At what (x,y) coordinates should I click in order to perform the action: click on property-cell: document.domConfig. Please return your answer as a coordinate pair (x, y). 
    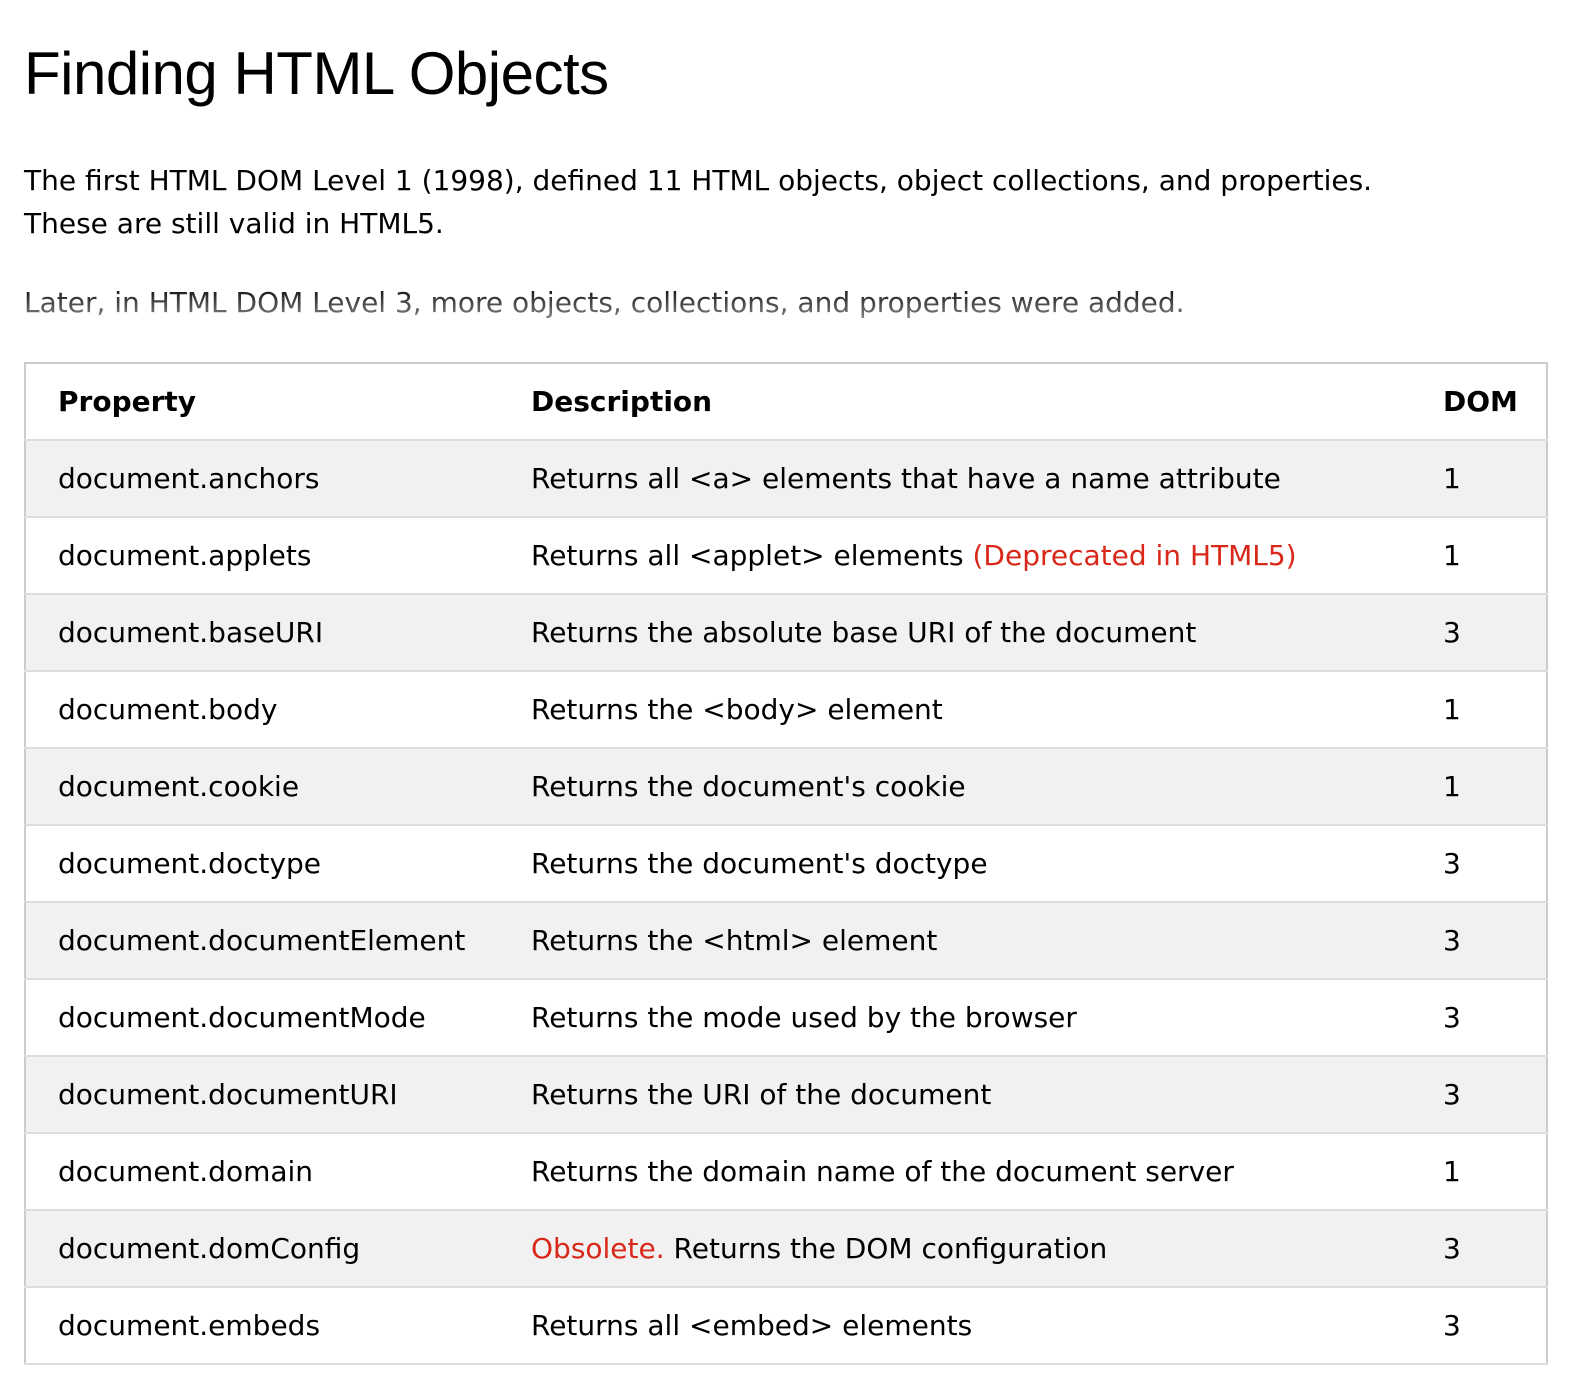
    Looking at the image, I should click on (262, 1249).